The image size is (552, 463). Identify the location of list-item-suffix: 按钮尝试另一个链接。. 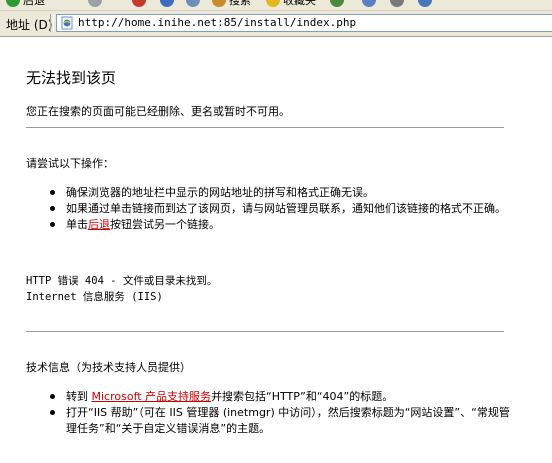
(165, 224).